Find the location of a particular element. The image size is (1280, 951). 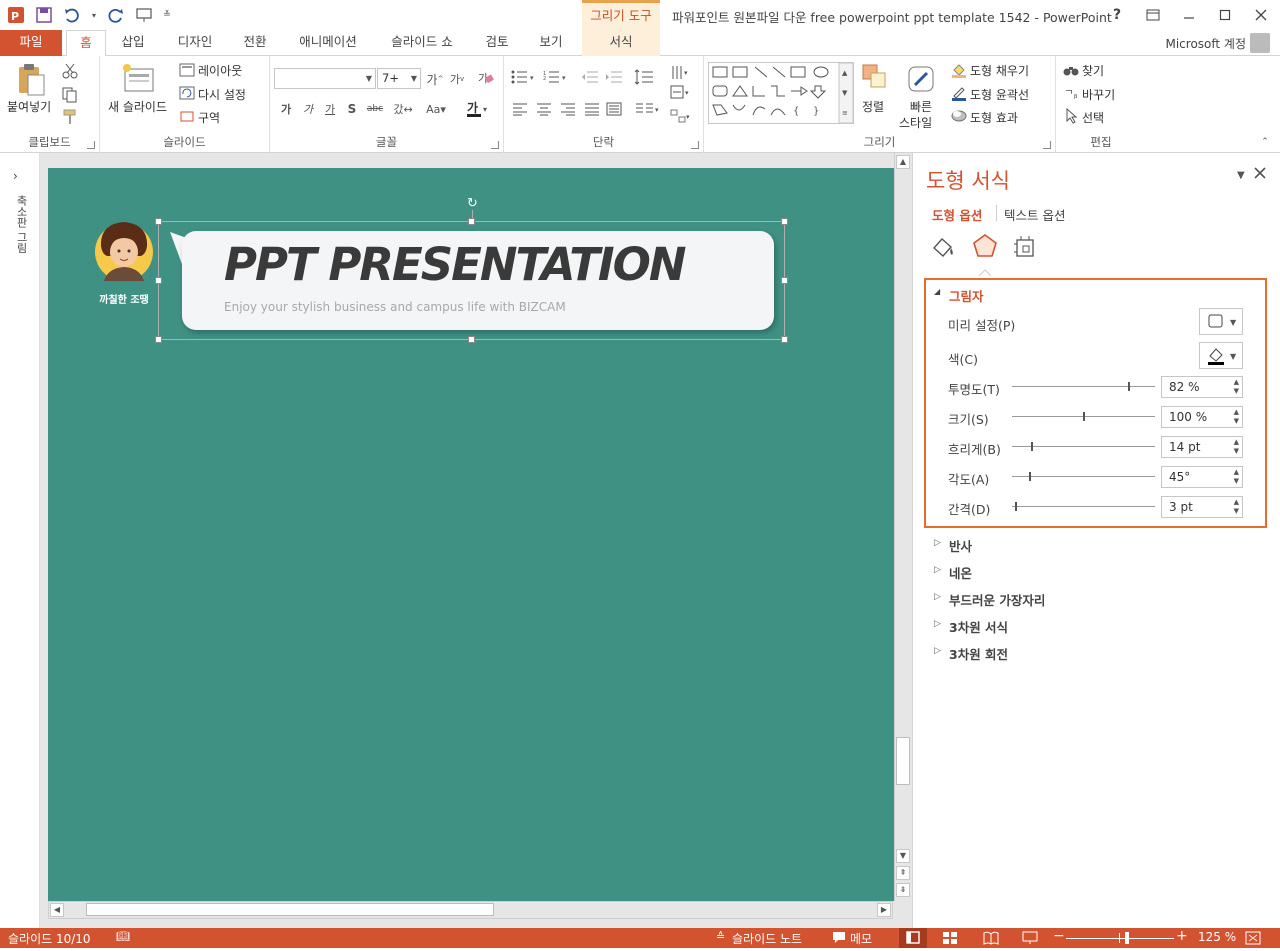

grow-font-icon: 가 ^ is located at coordinates (435, 79).